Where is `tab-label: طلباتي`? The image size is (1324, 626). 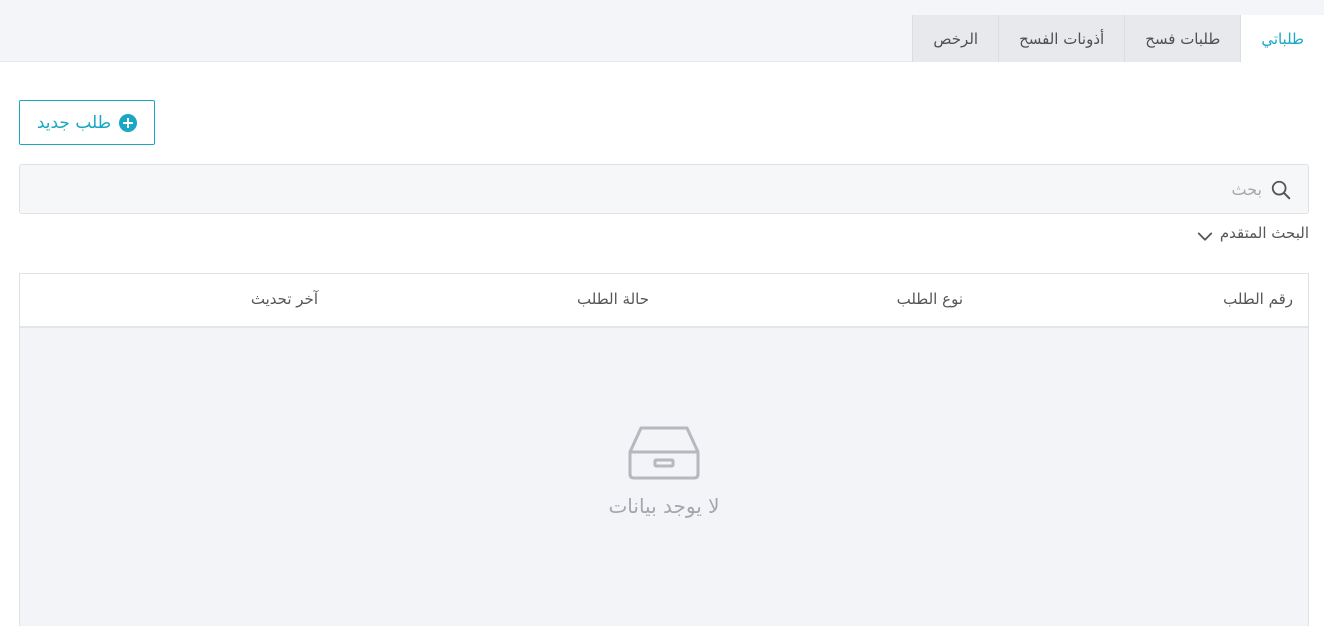
tab-label: طلباتي is located at coordinates (1282, 39).